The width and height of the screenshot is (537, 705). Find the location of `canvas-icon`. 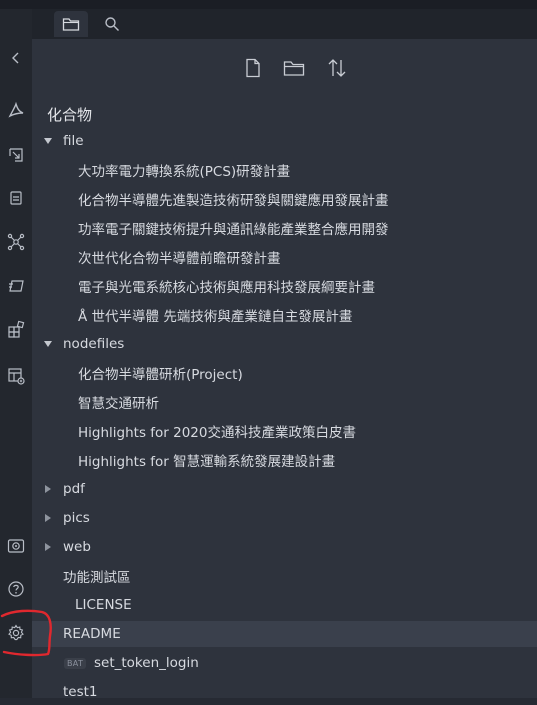

canvas-icon is located at coordinates (16, 155).